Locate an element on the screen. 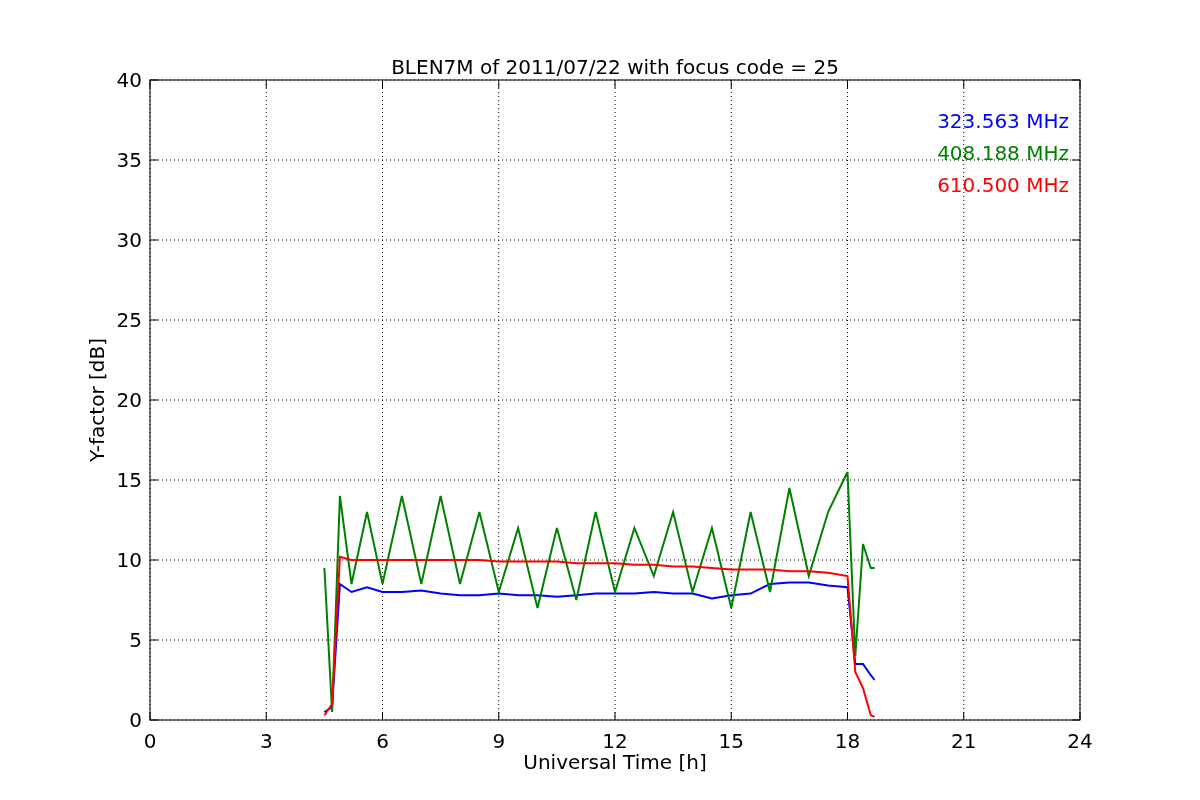 Image resolution: width=1200 pixels, height=800 pixels. x-axis-label: Universal Time [h] is located at coordinates (615, 762).